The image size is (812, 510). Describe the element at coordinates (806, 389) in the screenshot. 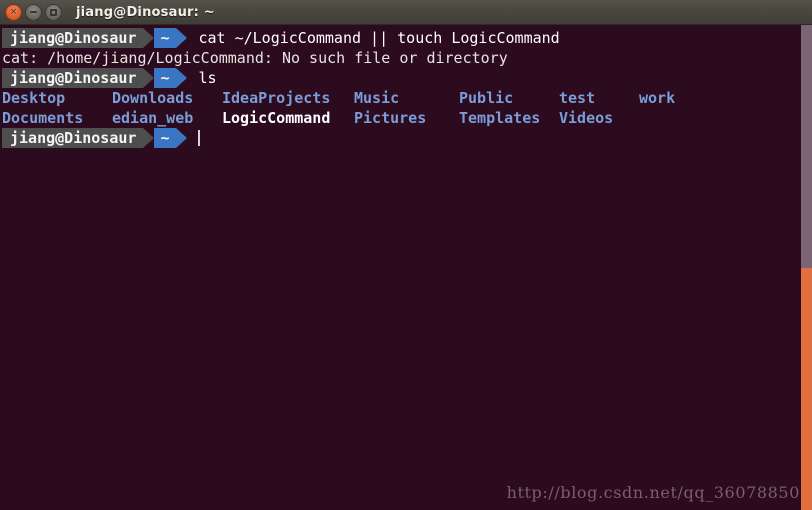

I see `scrollbar-thumb` at that location.